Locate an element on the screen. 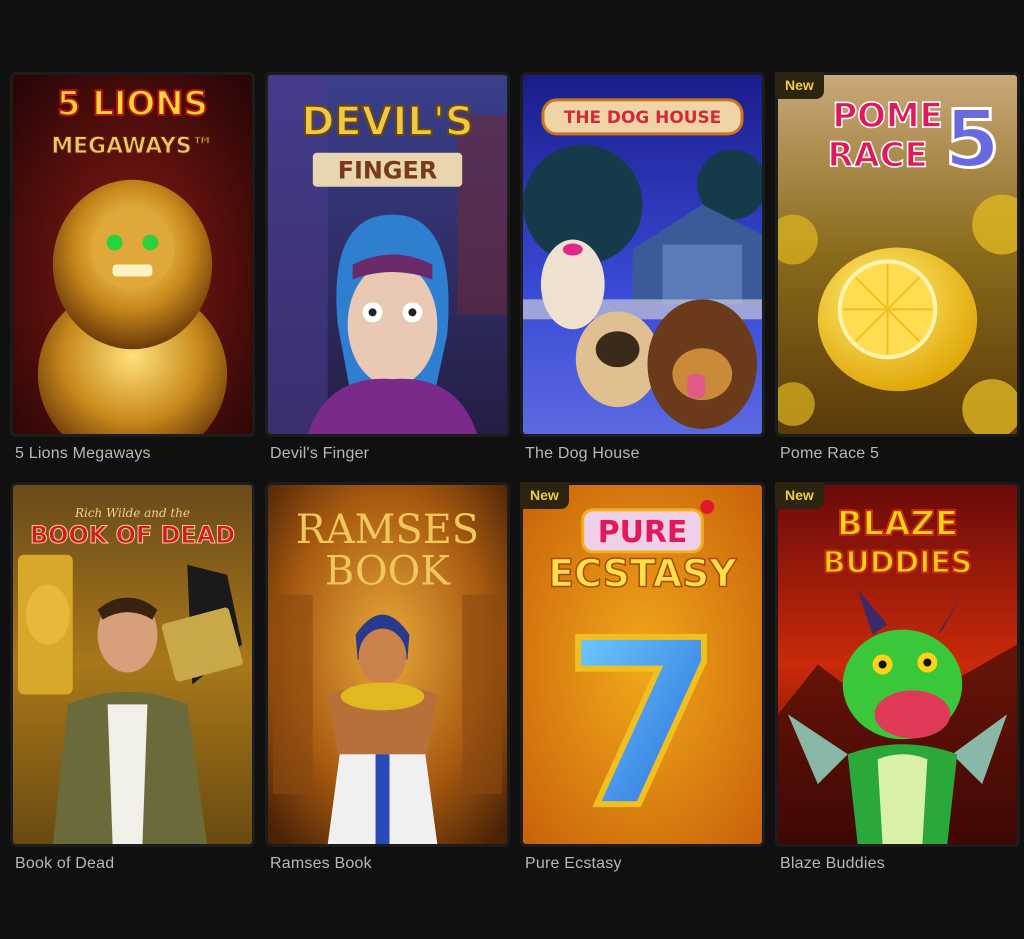 This screenshot has height=939, width=1024. game-tile-pure-ecstasy: New PURE ECSTASY 7 Pure Ecstasy is located at coordinates (642, 687).